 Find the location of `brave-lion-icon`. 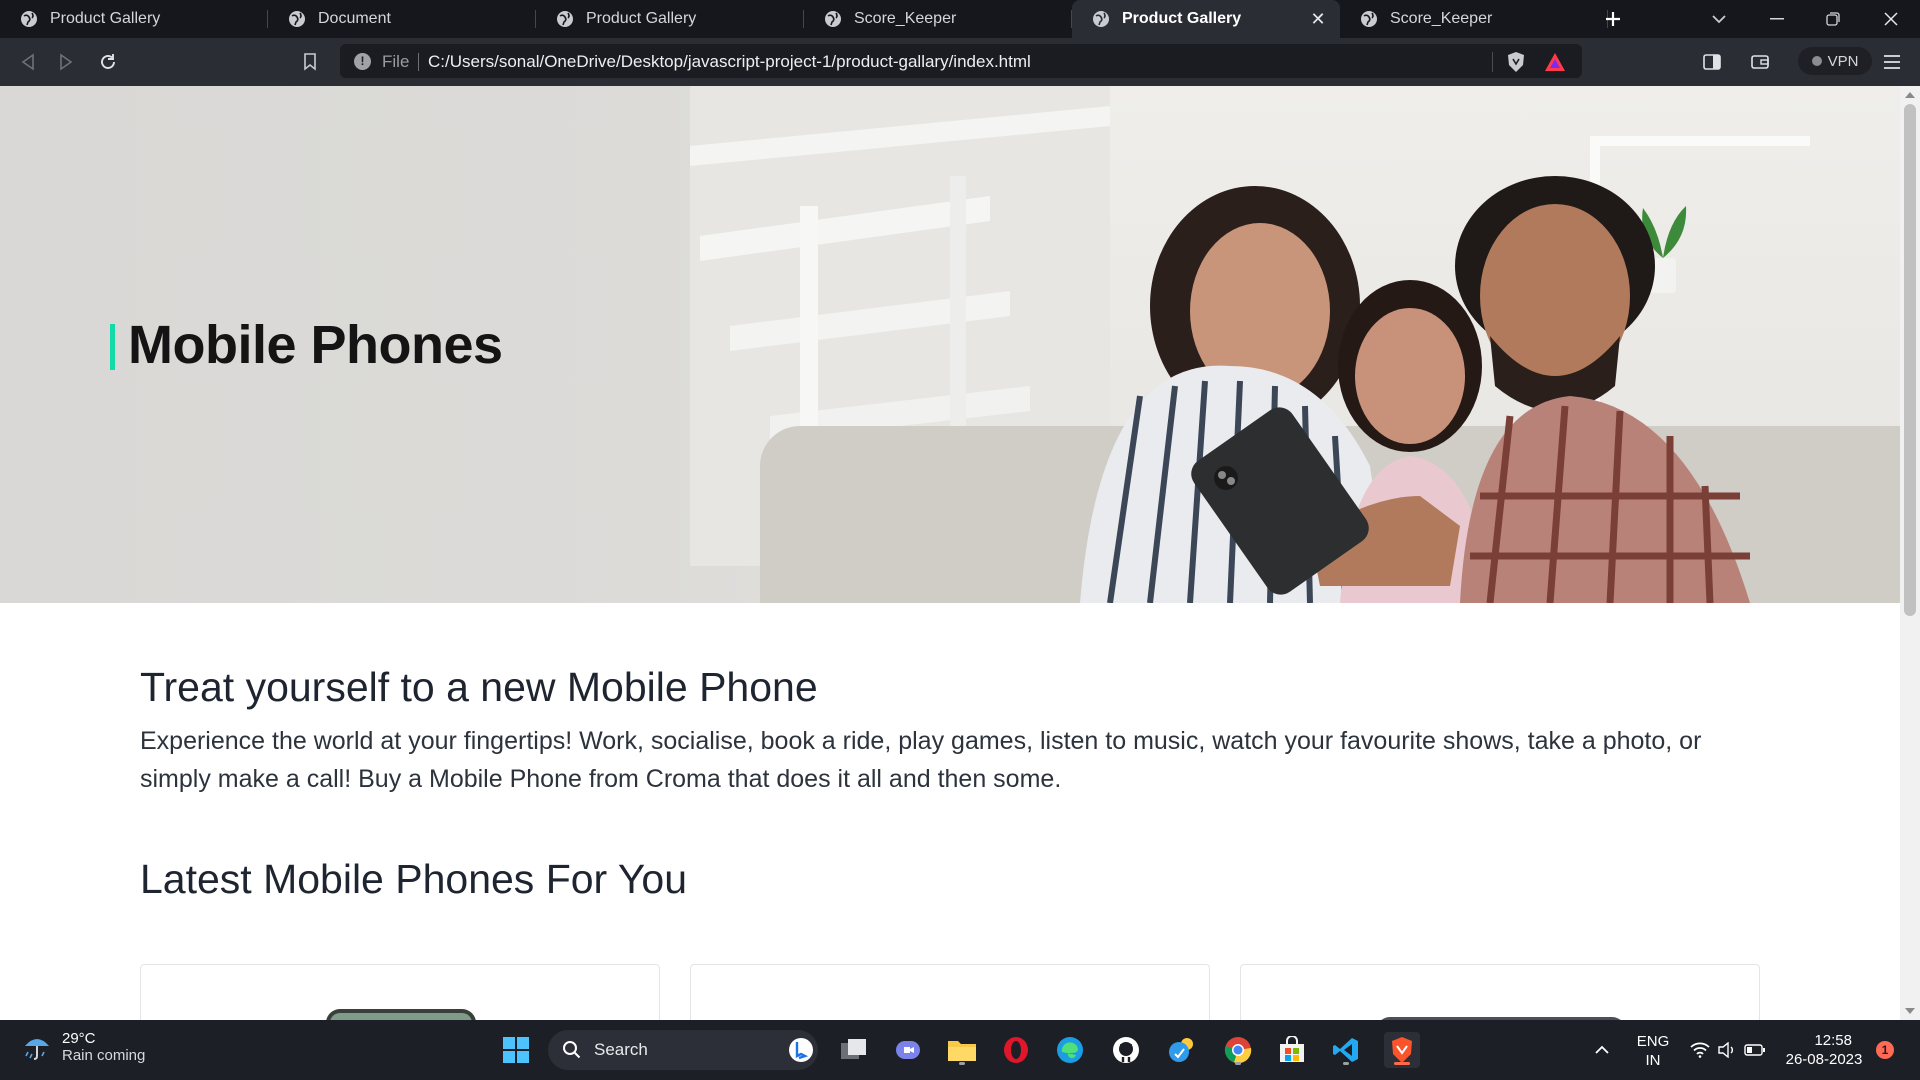

brave-lion-icon is located at coordinates (1402, 1050).